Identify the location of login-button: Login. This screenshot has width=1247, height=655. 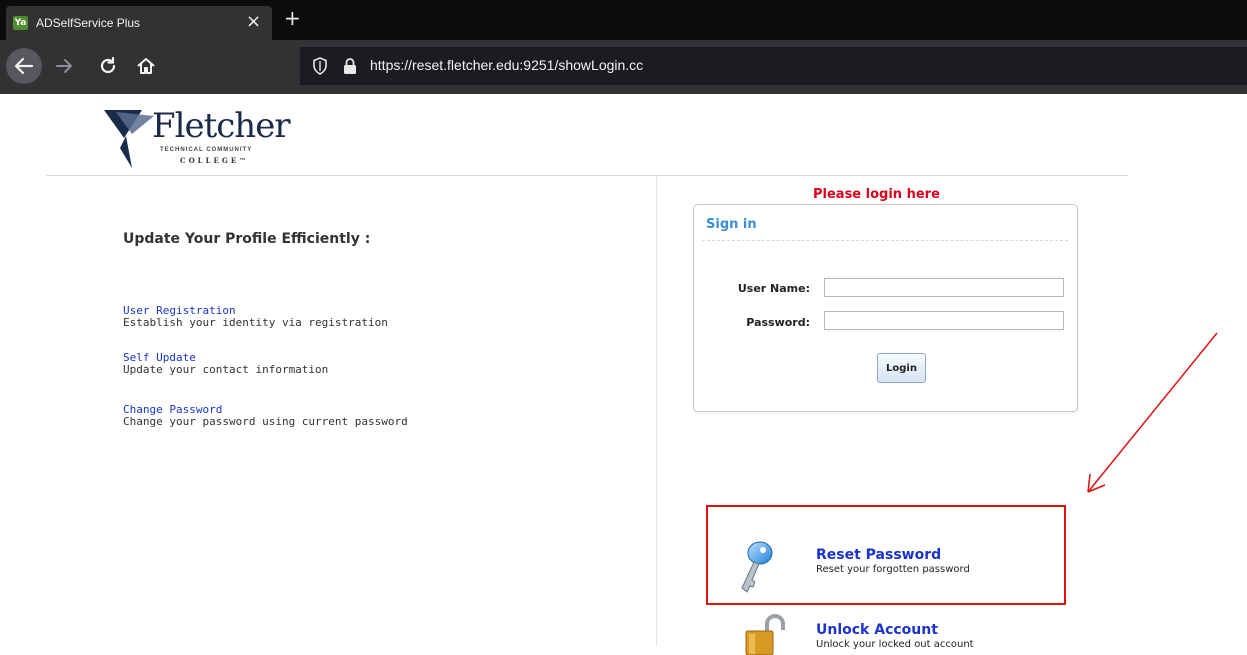
(901, 368).